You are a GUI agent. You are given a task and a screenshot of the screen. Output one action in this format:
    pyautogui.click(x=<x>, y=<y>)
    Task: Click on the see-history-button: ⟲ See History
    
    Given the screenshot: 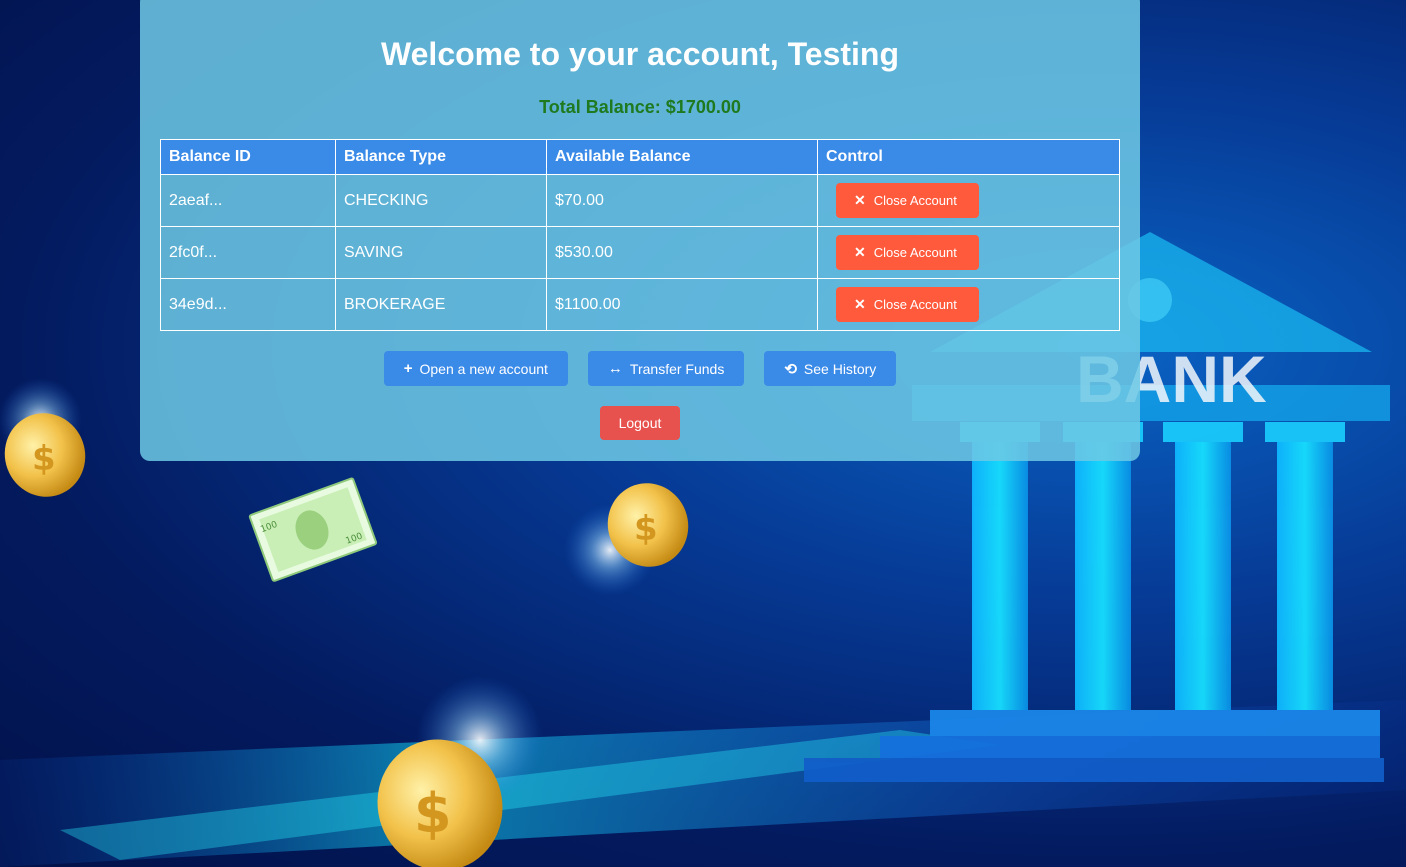 What is the action you would take?
    pyautogui.click(x=830, y=368)
    